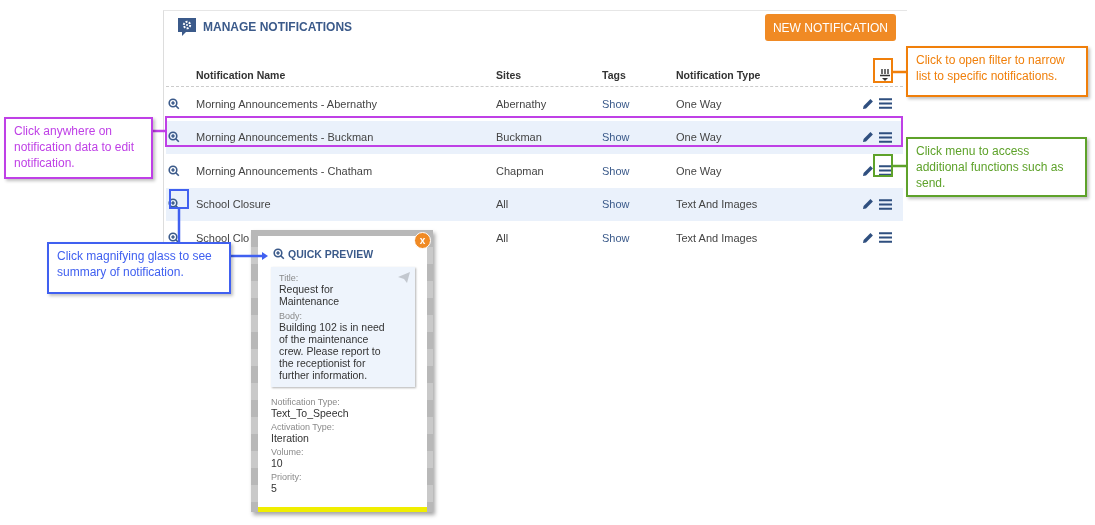  Describe the element at coordinates (287, 477) in the screenshot. I see `field-label: Priority:` at that location.